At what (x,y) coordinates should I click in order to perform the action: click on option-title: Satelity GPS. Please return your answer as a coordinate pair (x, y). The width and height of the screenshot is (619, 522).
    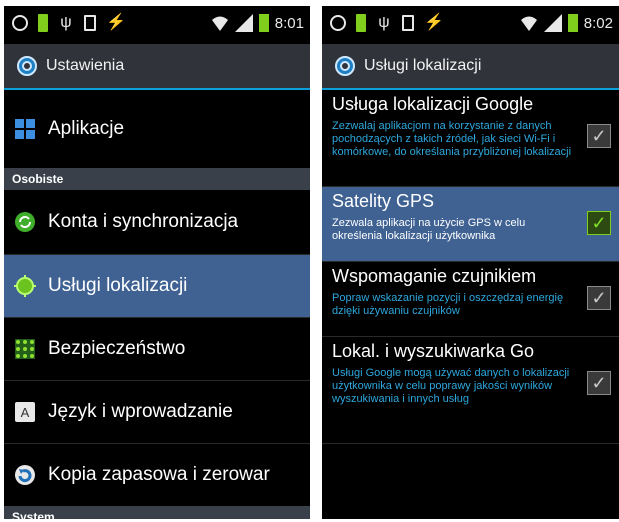
    Looking at the image, I should click on (383, 201).